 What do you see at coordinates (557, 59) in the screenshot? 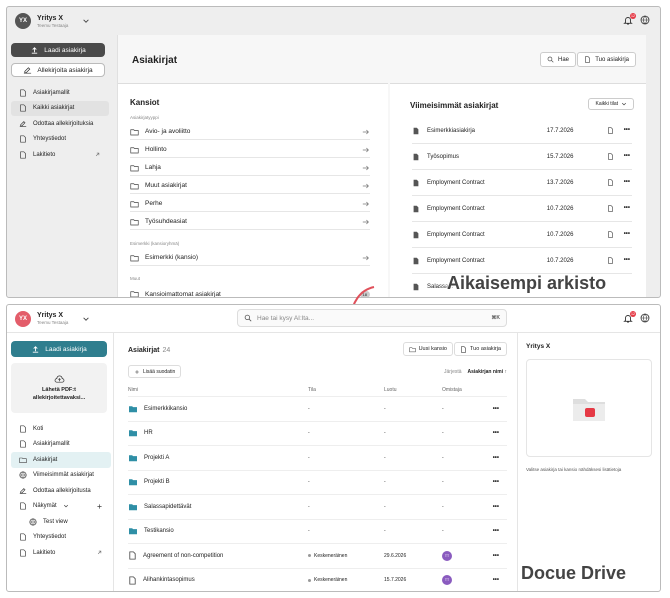
I see `search-button: Hae` at bounding box center [557, 59].